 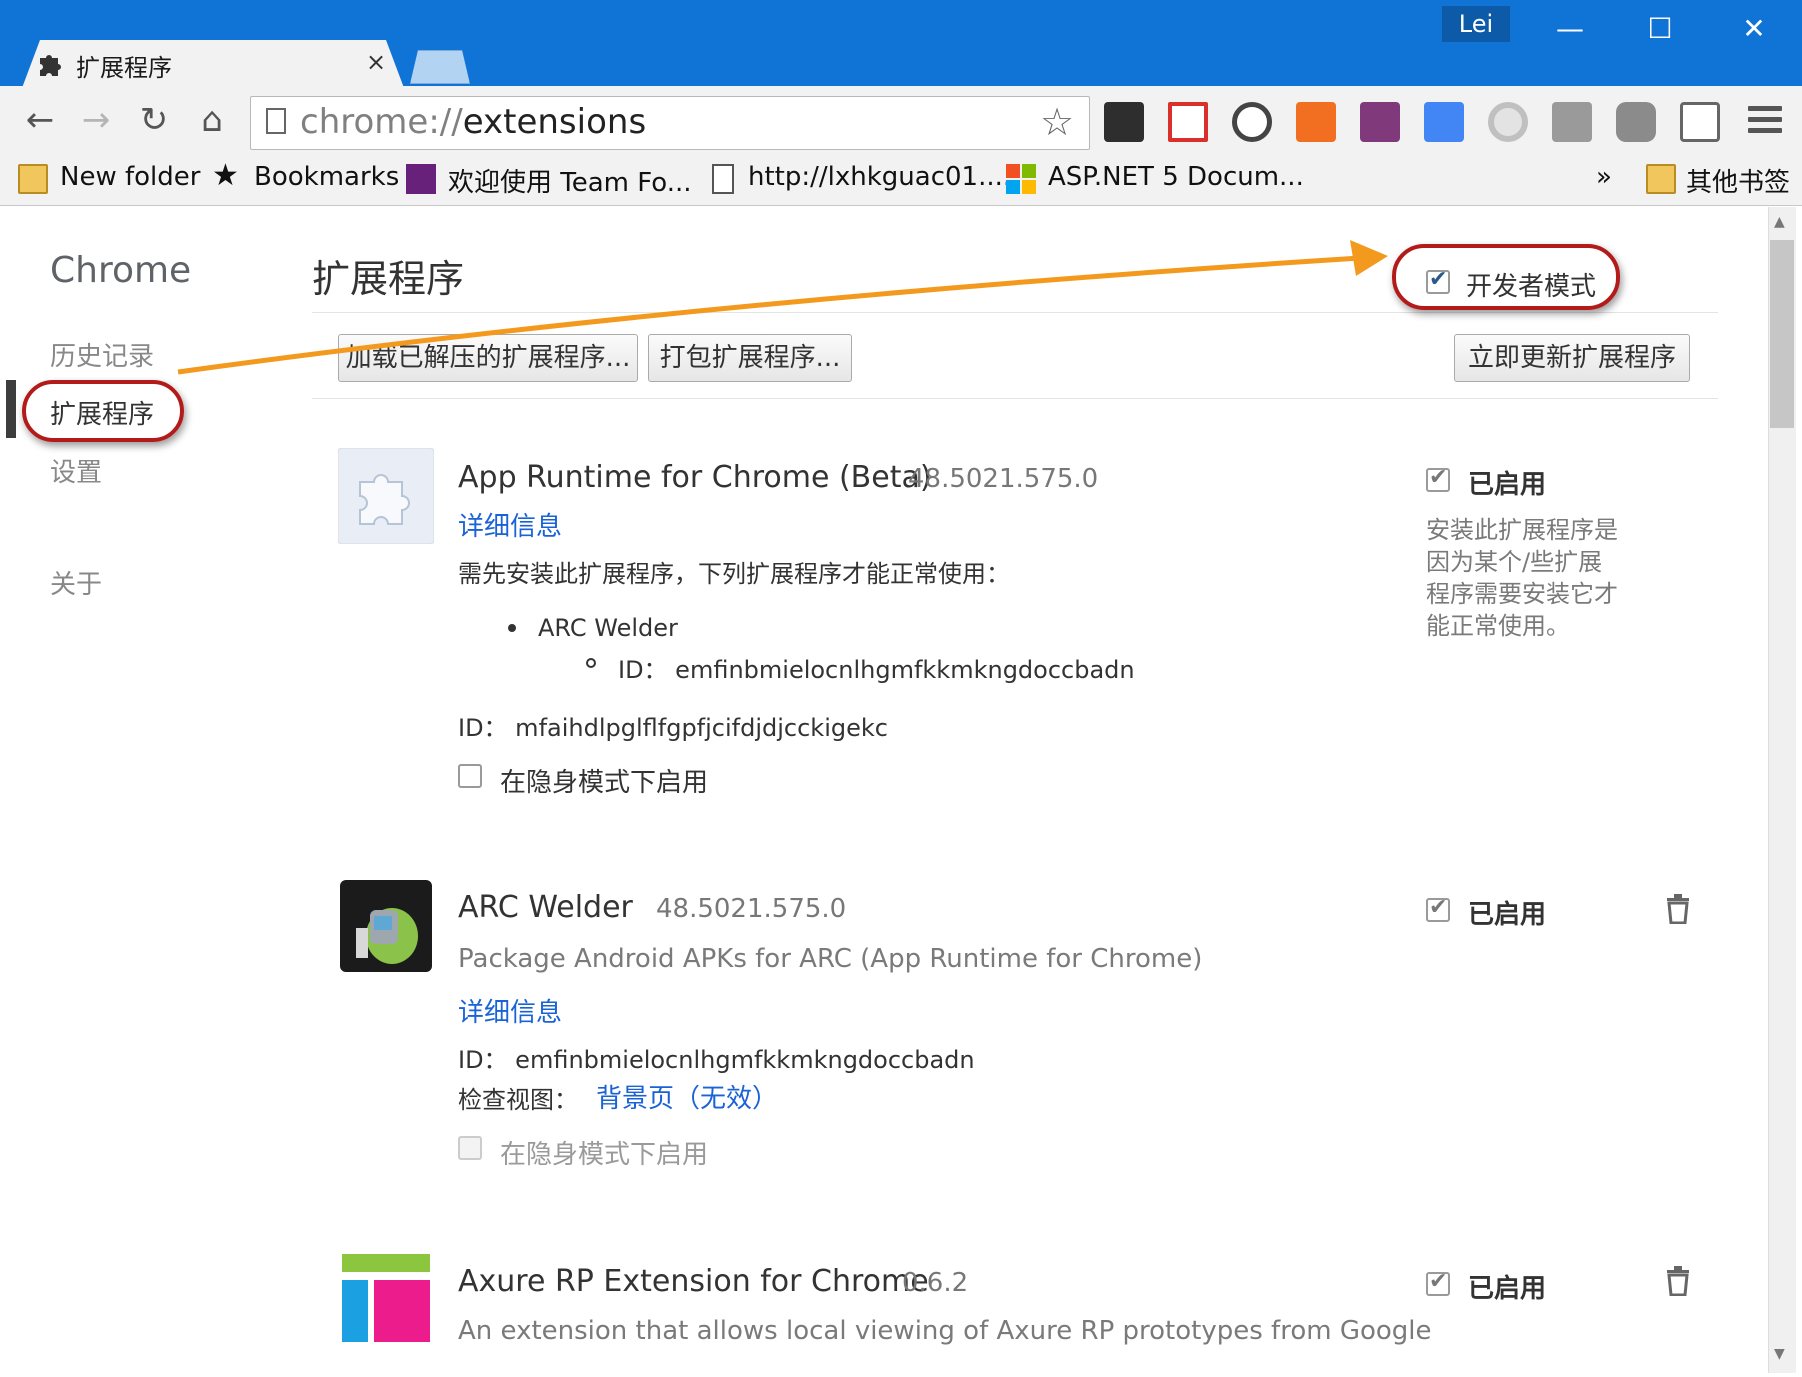 I want to click on annotation-arrow, so click(x=782, y=307).